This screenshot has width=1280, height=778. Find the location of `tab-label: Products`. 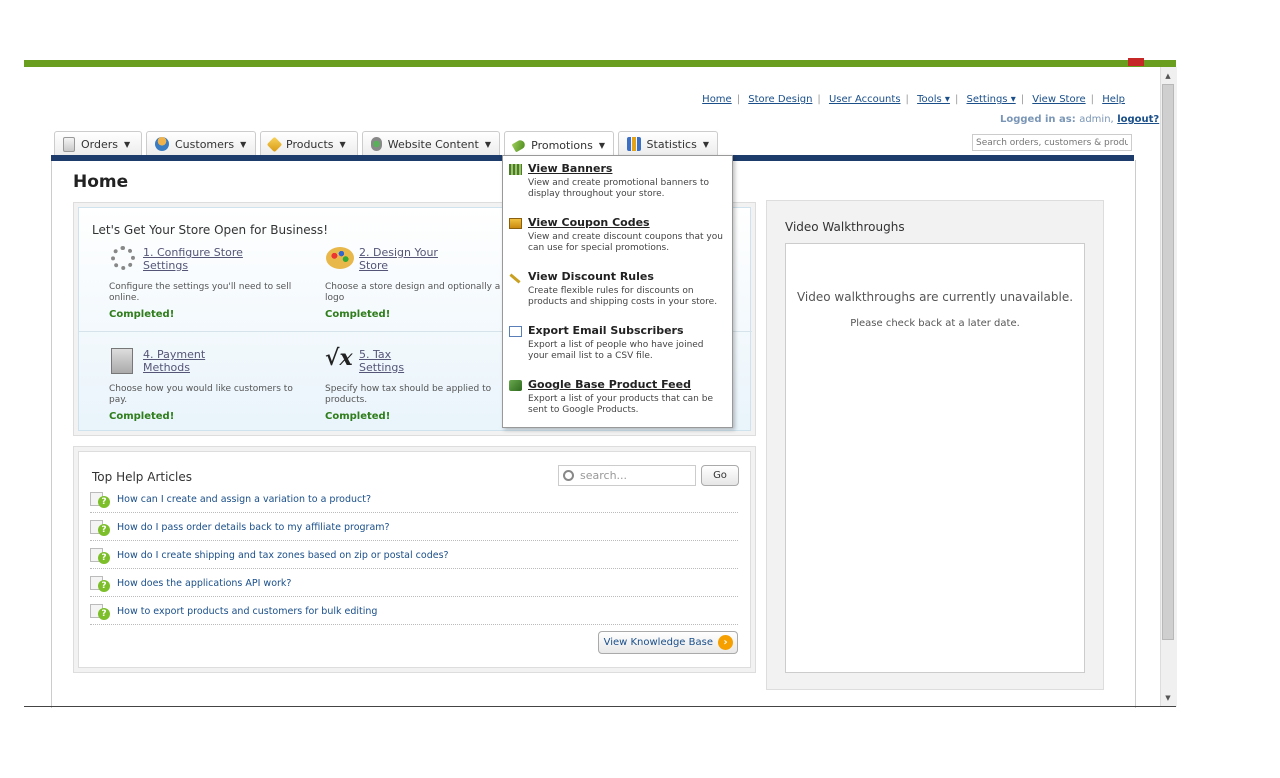

tab-label: Products is located at coordinates (310, 144).